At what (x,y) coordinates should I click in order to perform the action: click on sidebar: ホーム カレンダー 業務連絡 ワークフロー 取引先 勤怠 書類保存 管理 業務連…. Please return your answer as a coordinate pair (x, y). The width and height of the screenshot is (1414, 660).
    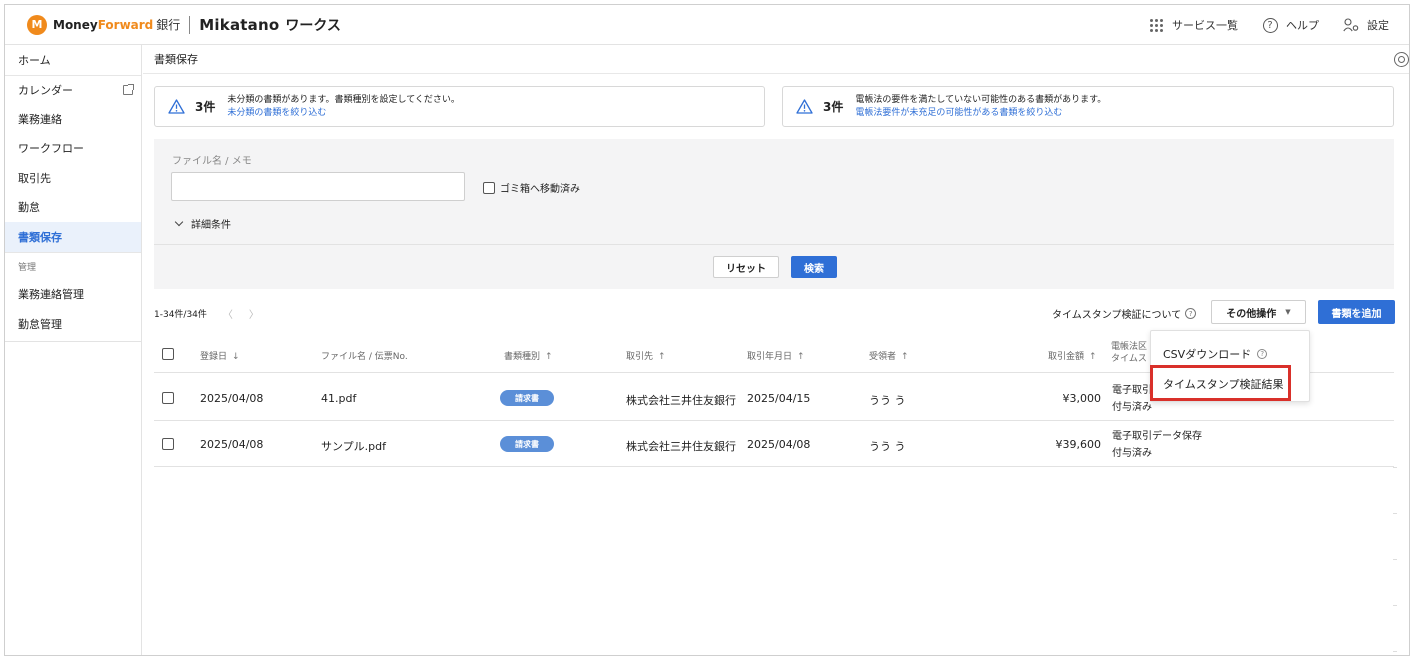
    Looking at the image, I should click on (73, 350).